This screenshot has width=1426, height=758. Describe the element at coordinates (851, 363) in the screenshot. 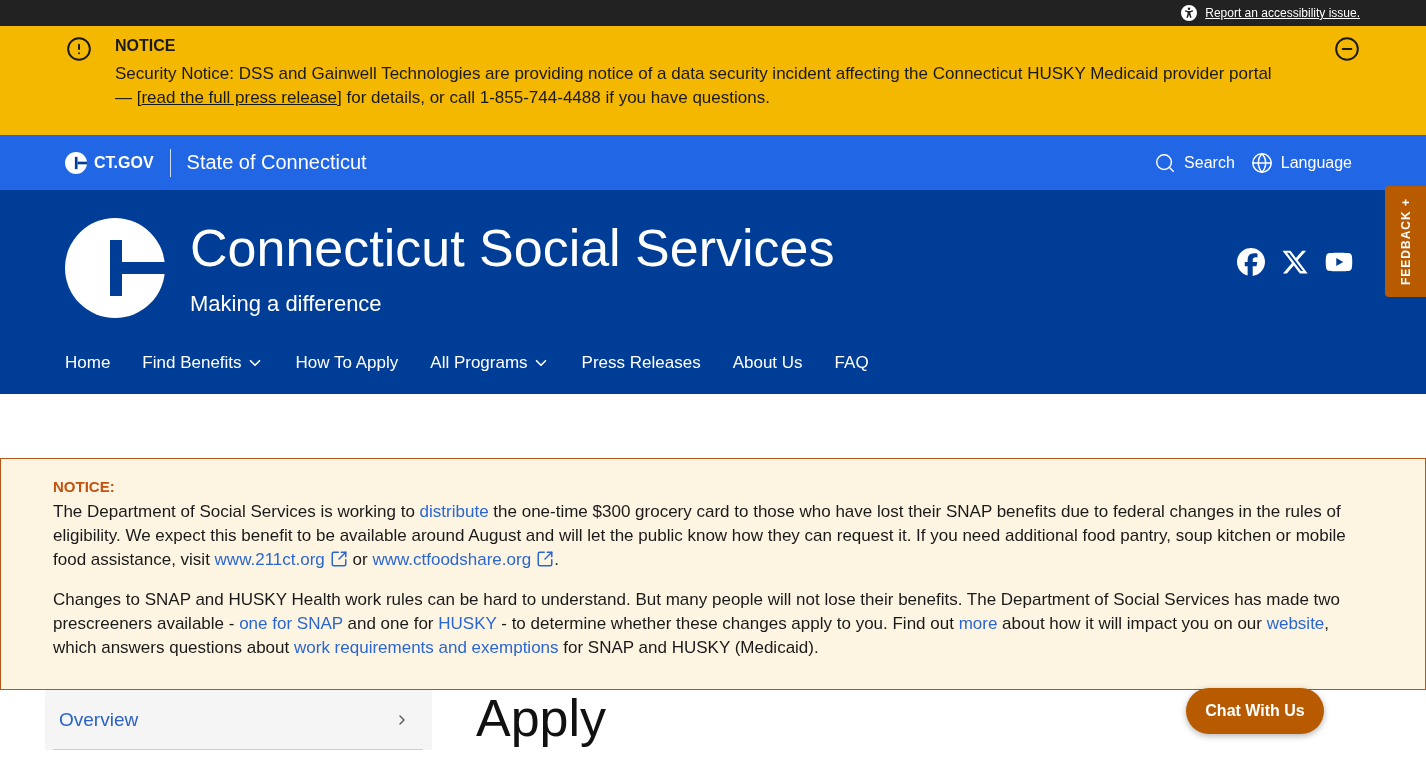

I see `nav-link: FAQ` at that location.